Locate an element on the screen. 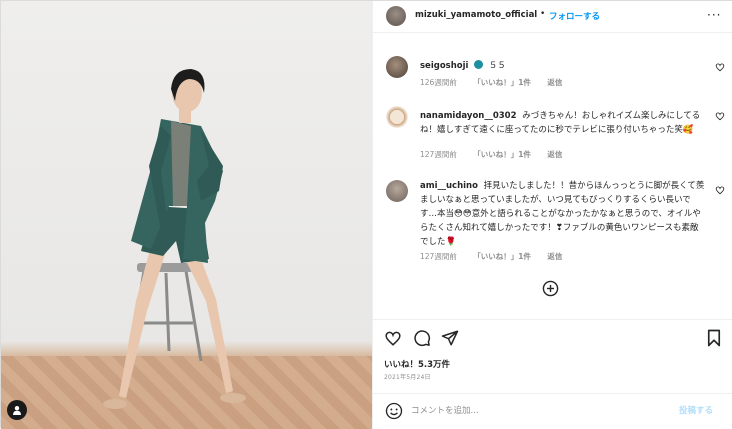  comment-bubble-icon is located at coordinates (422, 338).